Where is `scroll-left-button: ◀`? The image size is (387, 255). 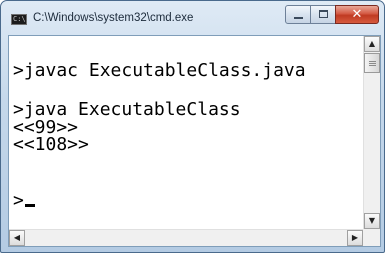
scroll-left-button: ◀ is located at coordinates (17, 238).